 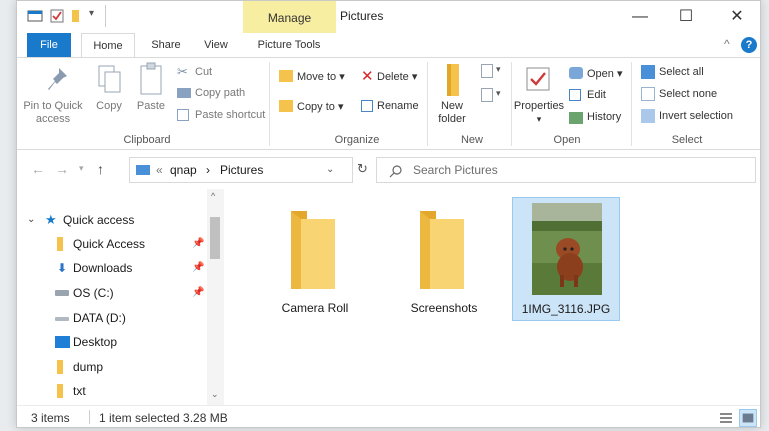 What do you see at coordinates (109, 106) in the screenshot?
I see `copy-button: Copy` at bounding box center [109, 106].